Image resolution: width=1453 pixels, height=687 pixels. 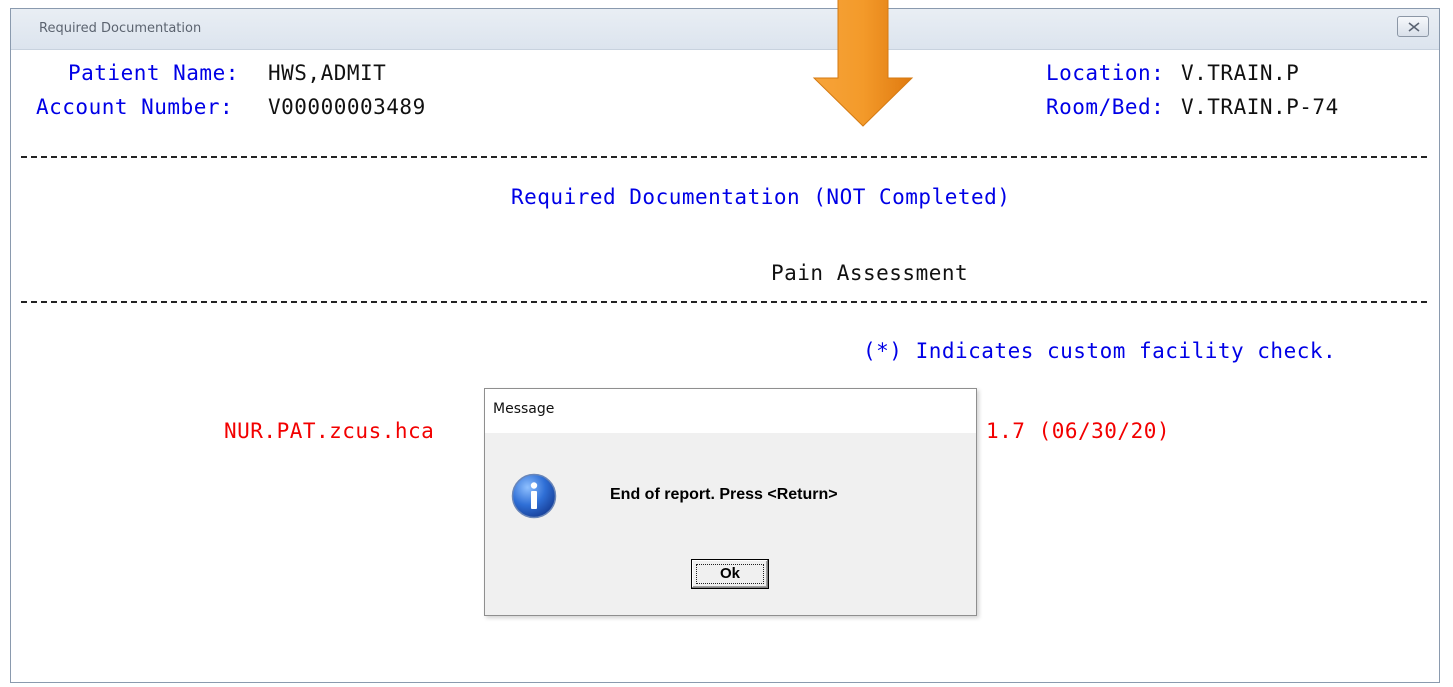 What do you see at coordinates (730, 411) in the screenshot?
I see `dialog-titlebar: Message` at bounding box center [730, 411].